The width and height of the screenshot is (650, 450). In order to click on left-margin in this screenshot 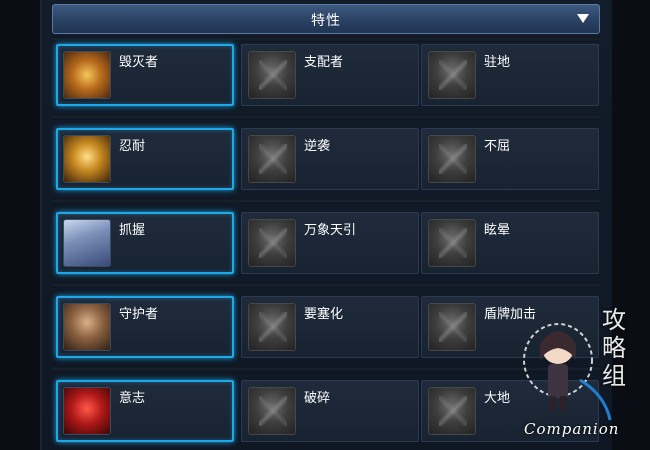, I will do `click(20, 225)`.